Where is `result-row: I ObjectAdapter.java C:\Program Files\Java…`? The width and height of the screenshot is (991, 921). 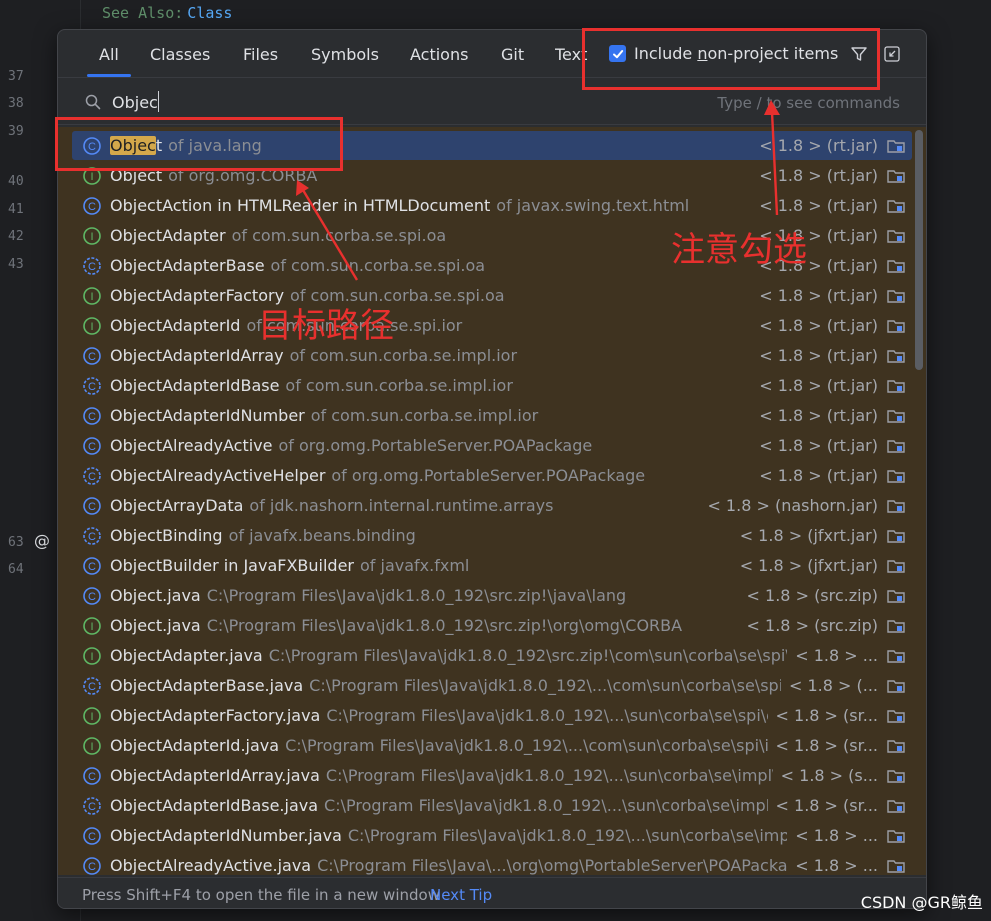
result-row: I ObjectAdapter.java C:\Program Files\Java… is located at coordinates (492, 655).